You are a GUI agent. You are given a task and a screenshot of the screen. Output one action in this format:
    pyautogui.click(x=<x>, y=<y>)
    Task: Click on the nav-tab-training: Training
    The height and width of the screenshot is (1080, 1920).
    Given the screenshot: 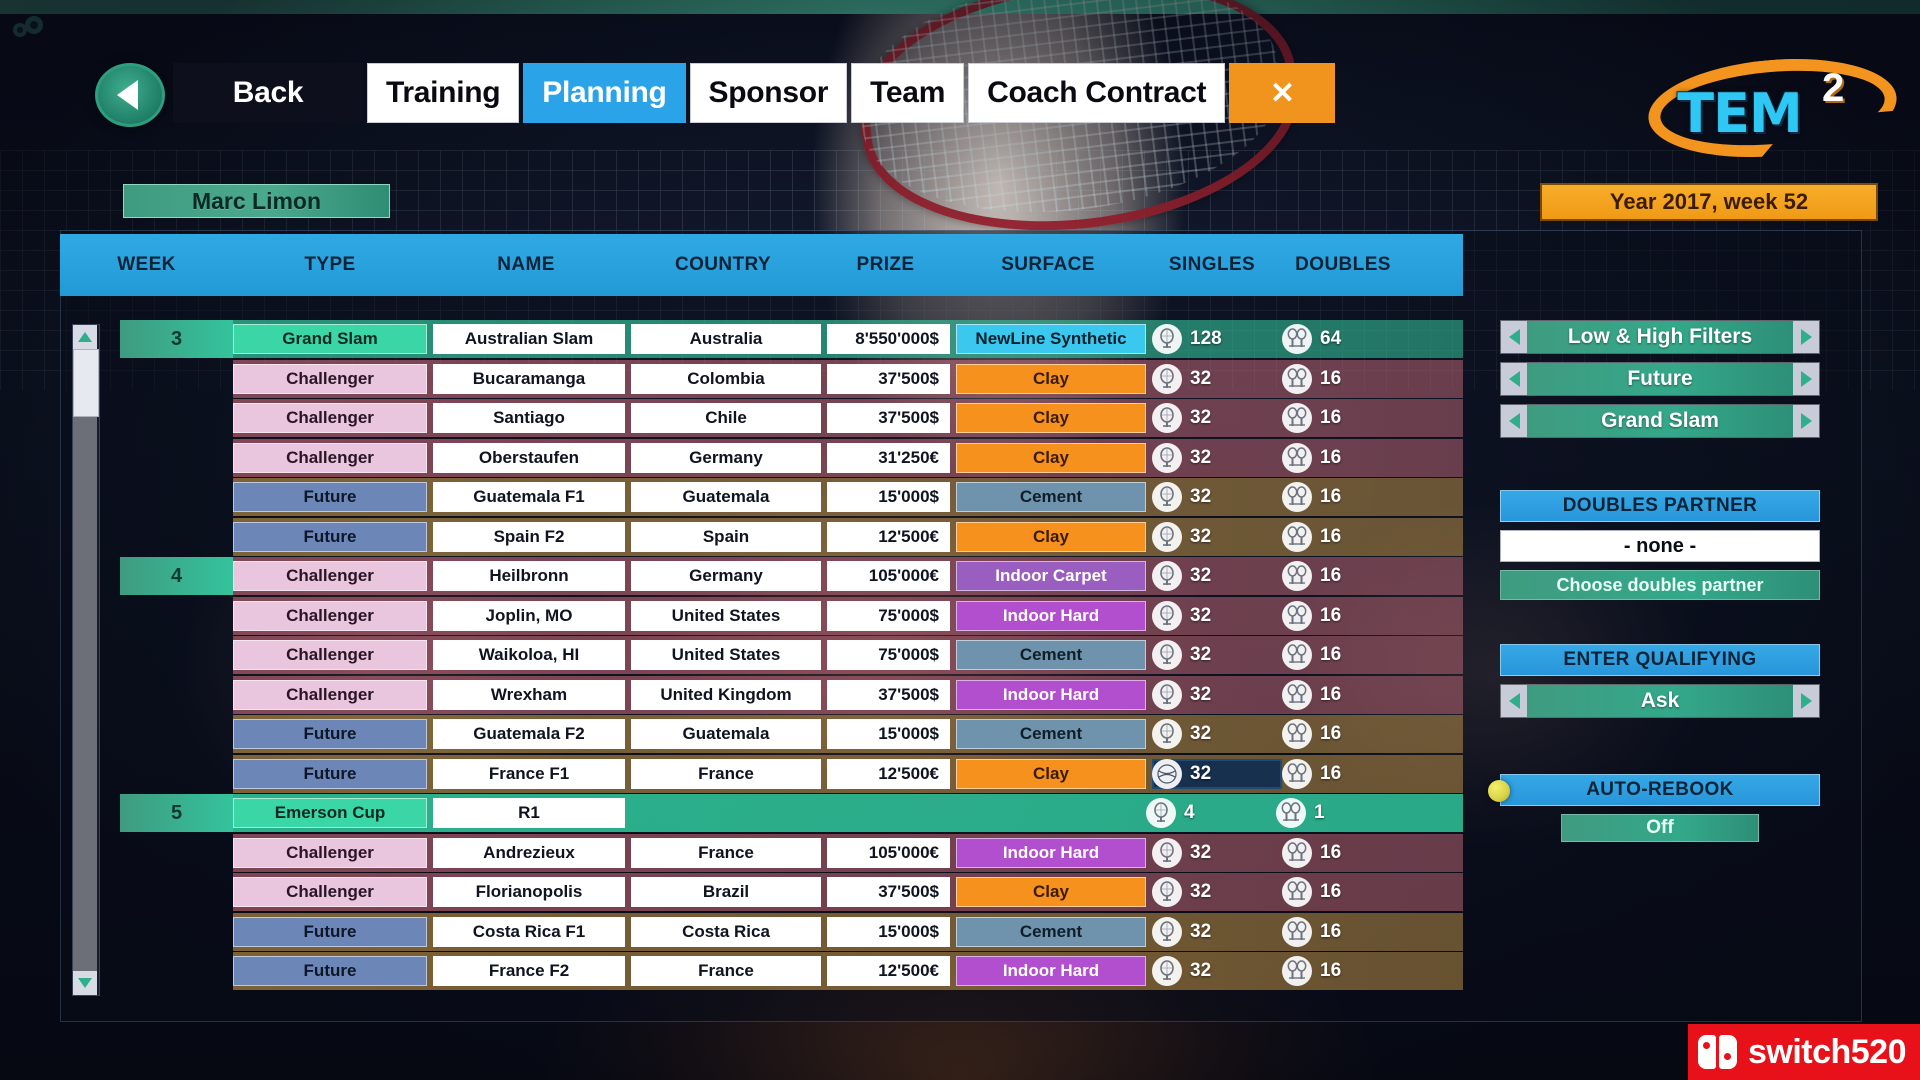 What is the action you would take?
    pyautogui.click(x=443, y=93)
    